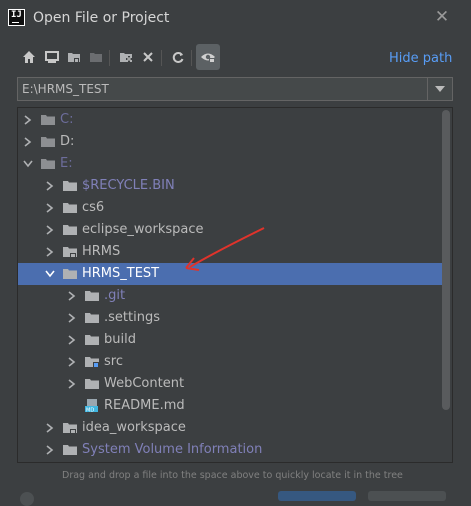 This screenshot has width=471, height=506. I want to click on help-icon, so click(27, 499).